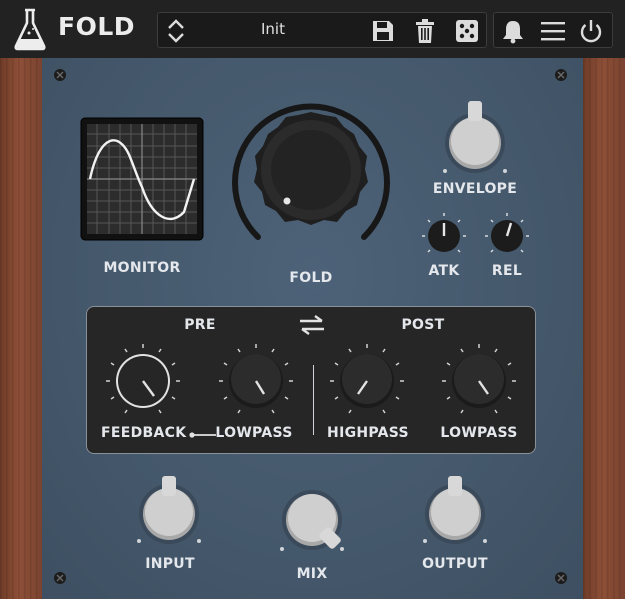  What do you see at coordinates (312, 574) in the screenshot?
I see `mix-label: MIX` at bounding box center [312, 574].